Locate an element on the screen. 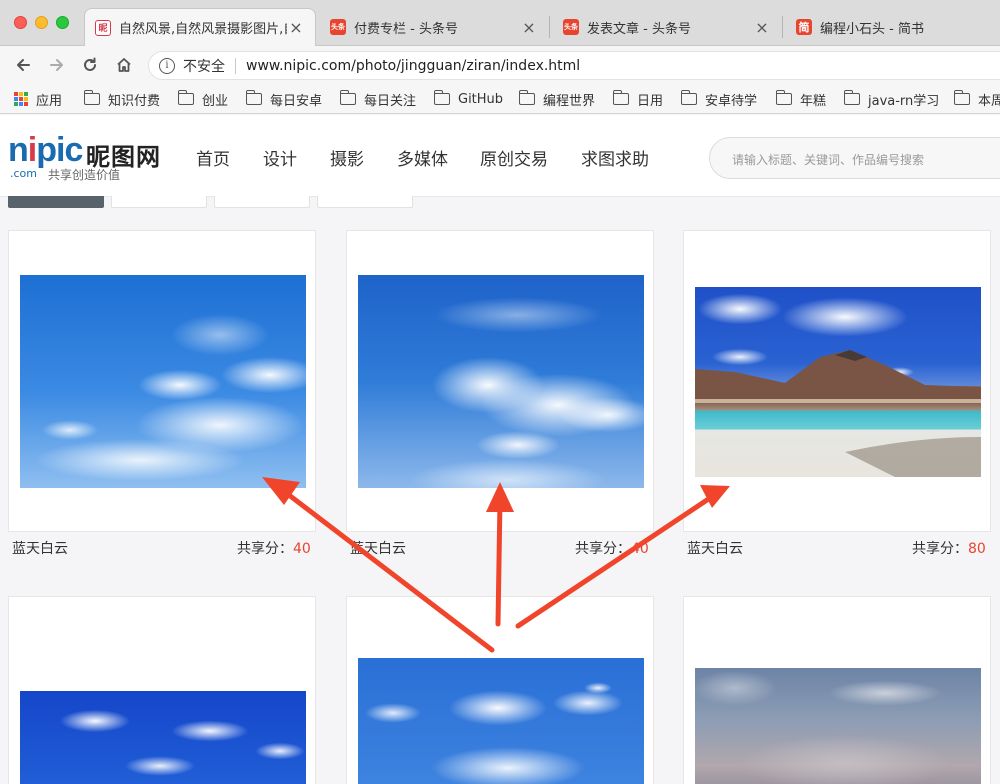 The height and width of the screenshot is (784, 1000). search-placeholder: 请输入标题、关键词、作品编号搜索 is located at coordinates (828, 160).